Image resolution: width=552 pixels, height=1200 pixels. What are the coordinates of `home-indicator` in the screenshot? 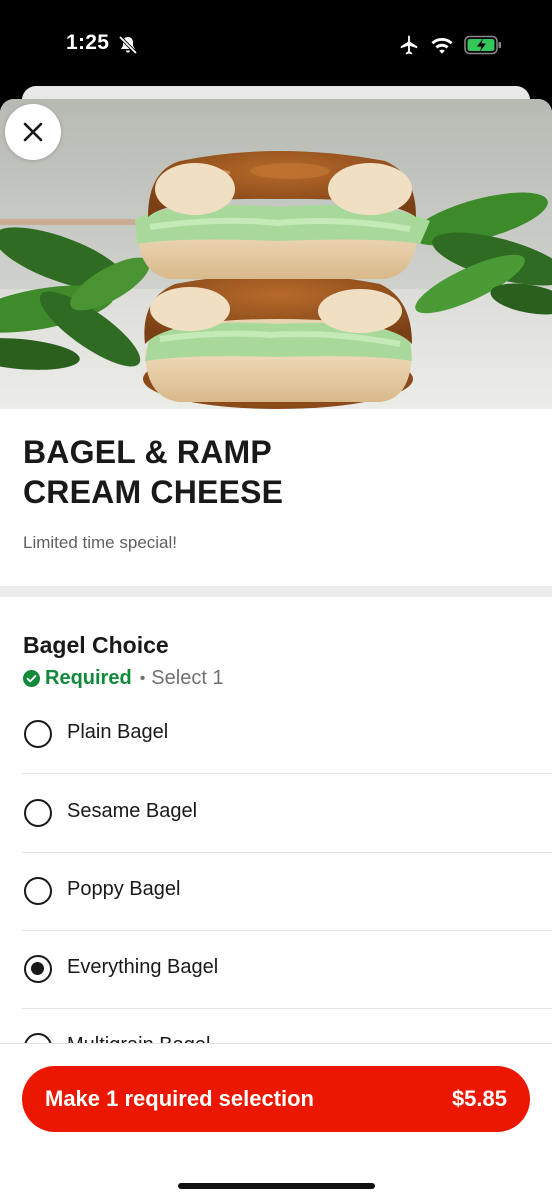 It's located at (276, 1186).